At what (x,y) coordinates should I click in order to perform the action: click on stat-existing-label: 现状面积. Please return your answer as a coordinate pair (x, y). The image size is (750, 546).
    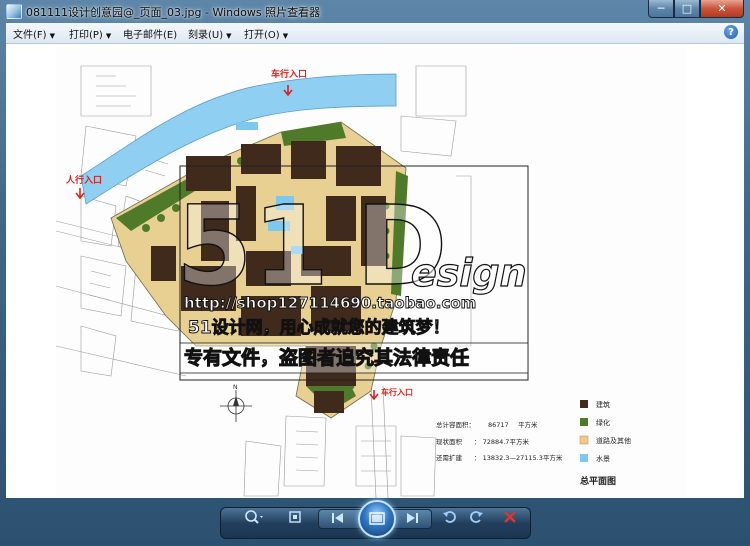
    Looking at the image, I should click on (449, 441).